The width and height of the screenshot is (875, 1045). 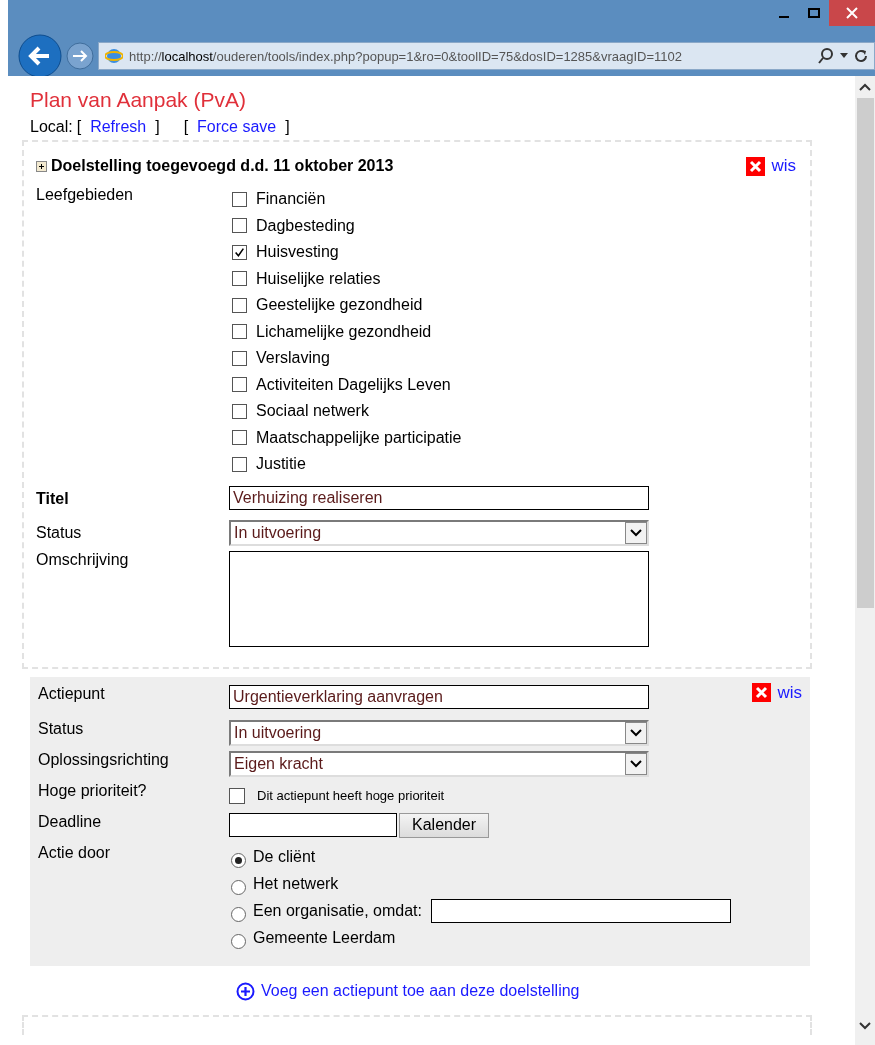 I want to click on radio-label: Gemeente Leerdam, so click(x=324, y=938).